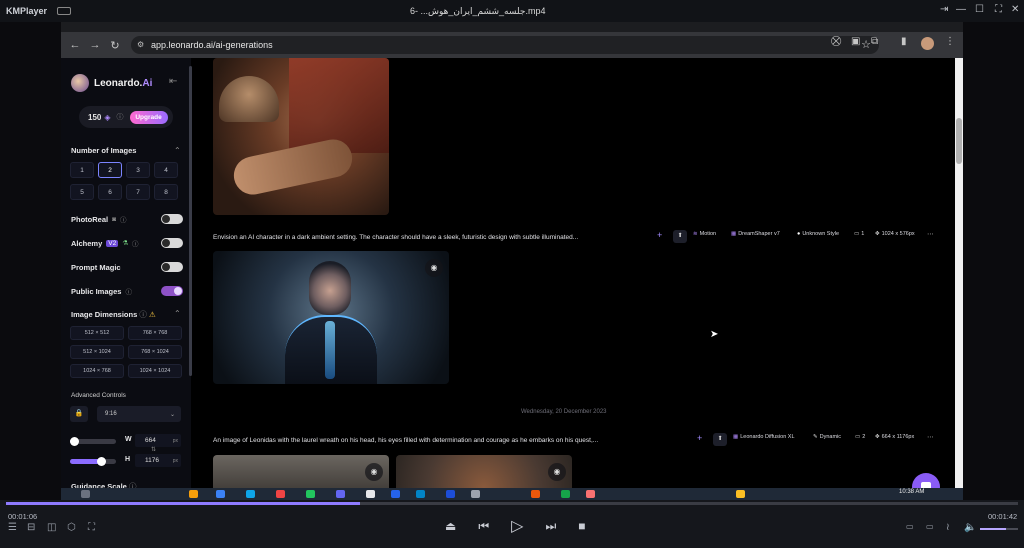  Describe the element at coordinates (172, 243) in the screenshot. I see `alchemy-toggle` at that location.